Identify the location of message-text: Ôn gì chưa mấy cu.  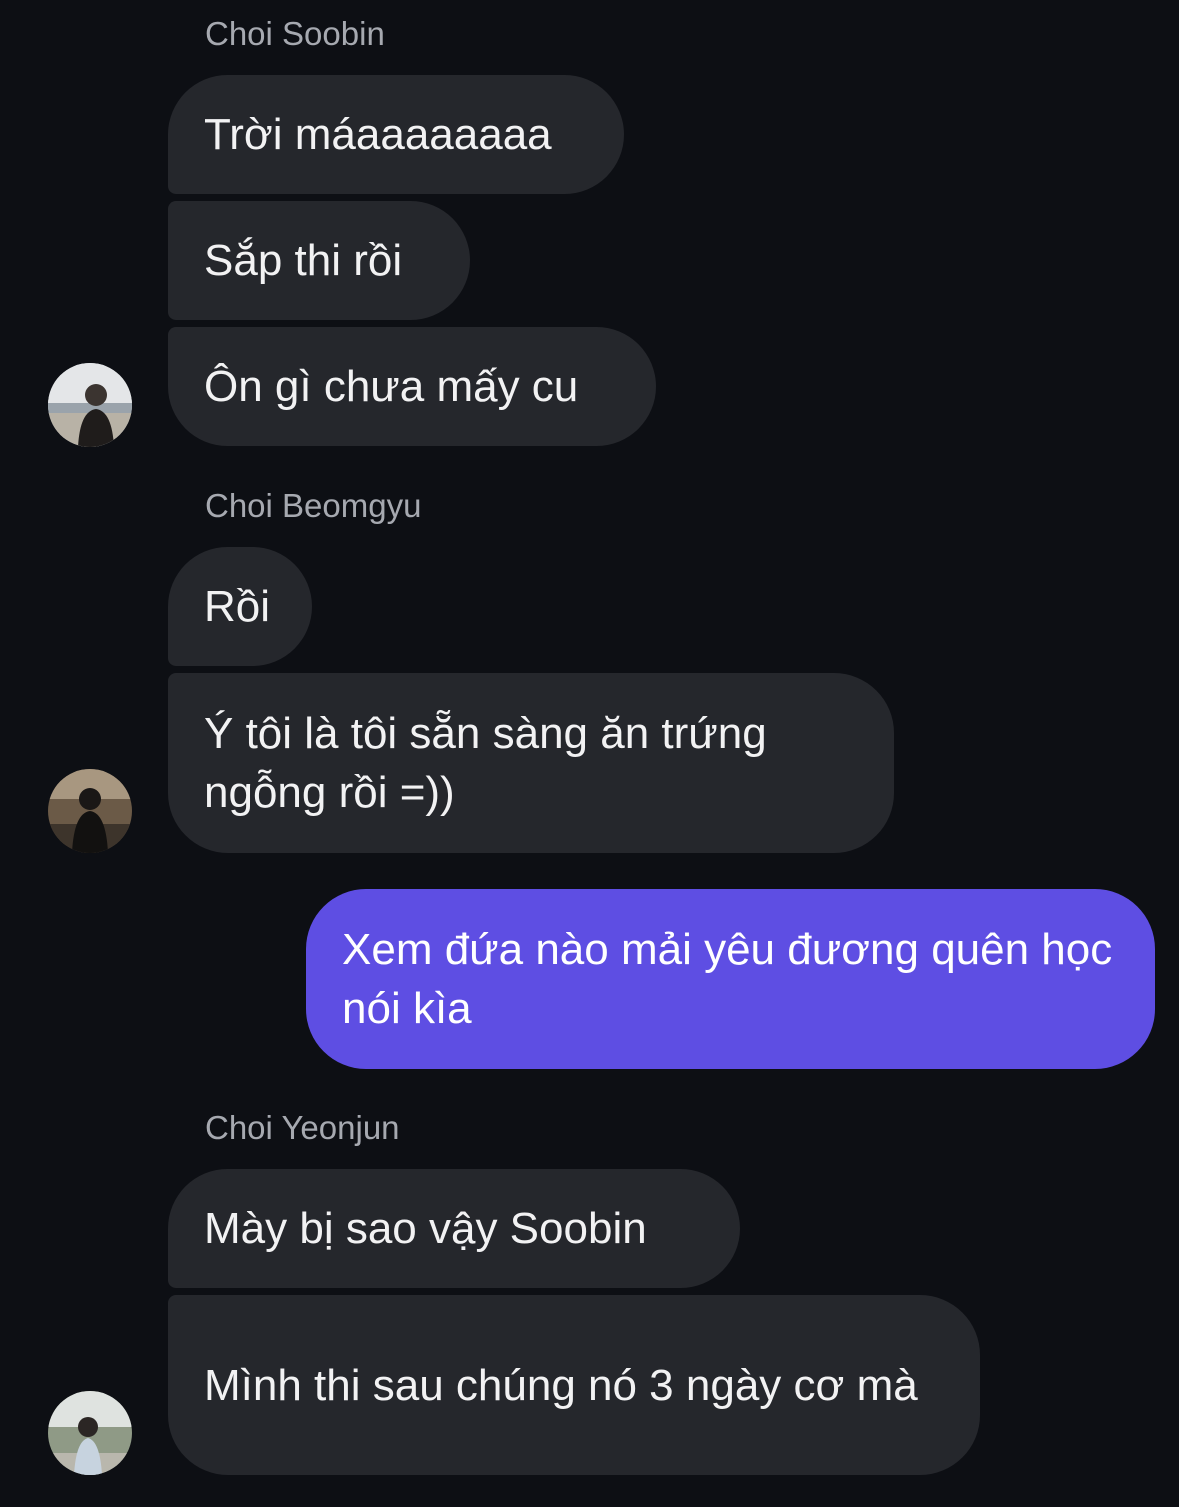
(391, 386).